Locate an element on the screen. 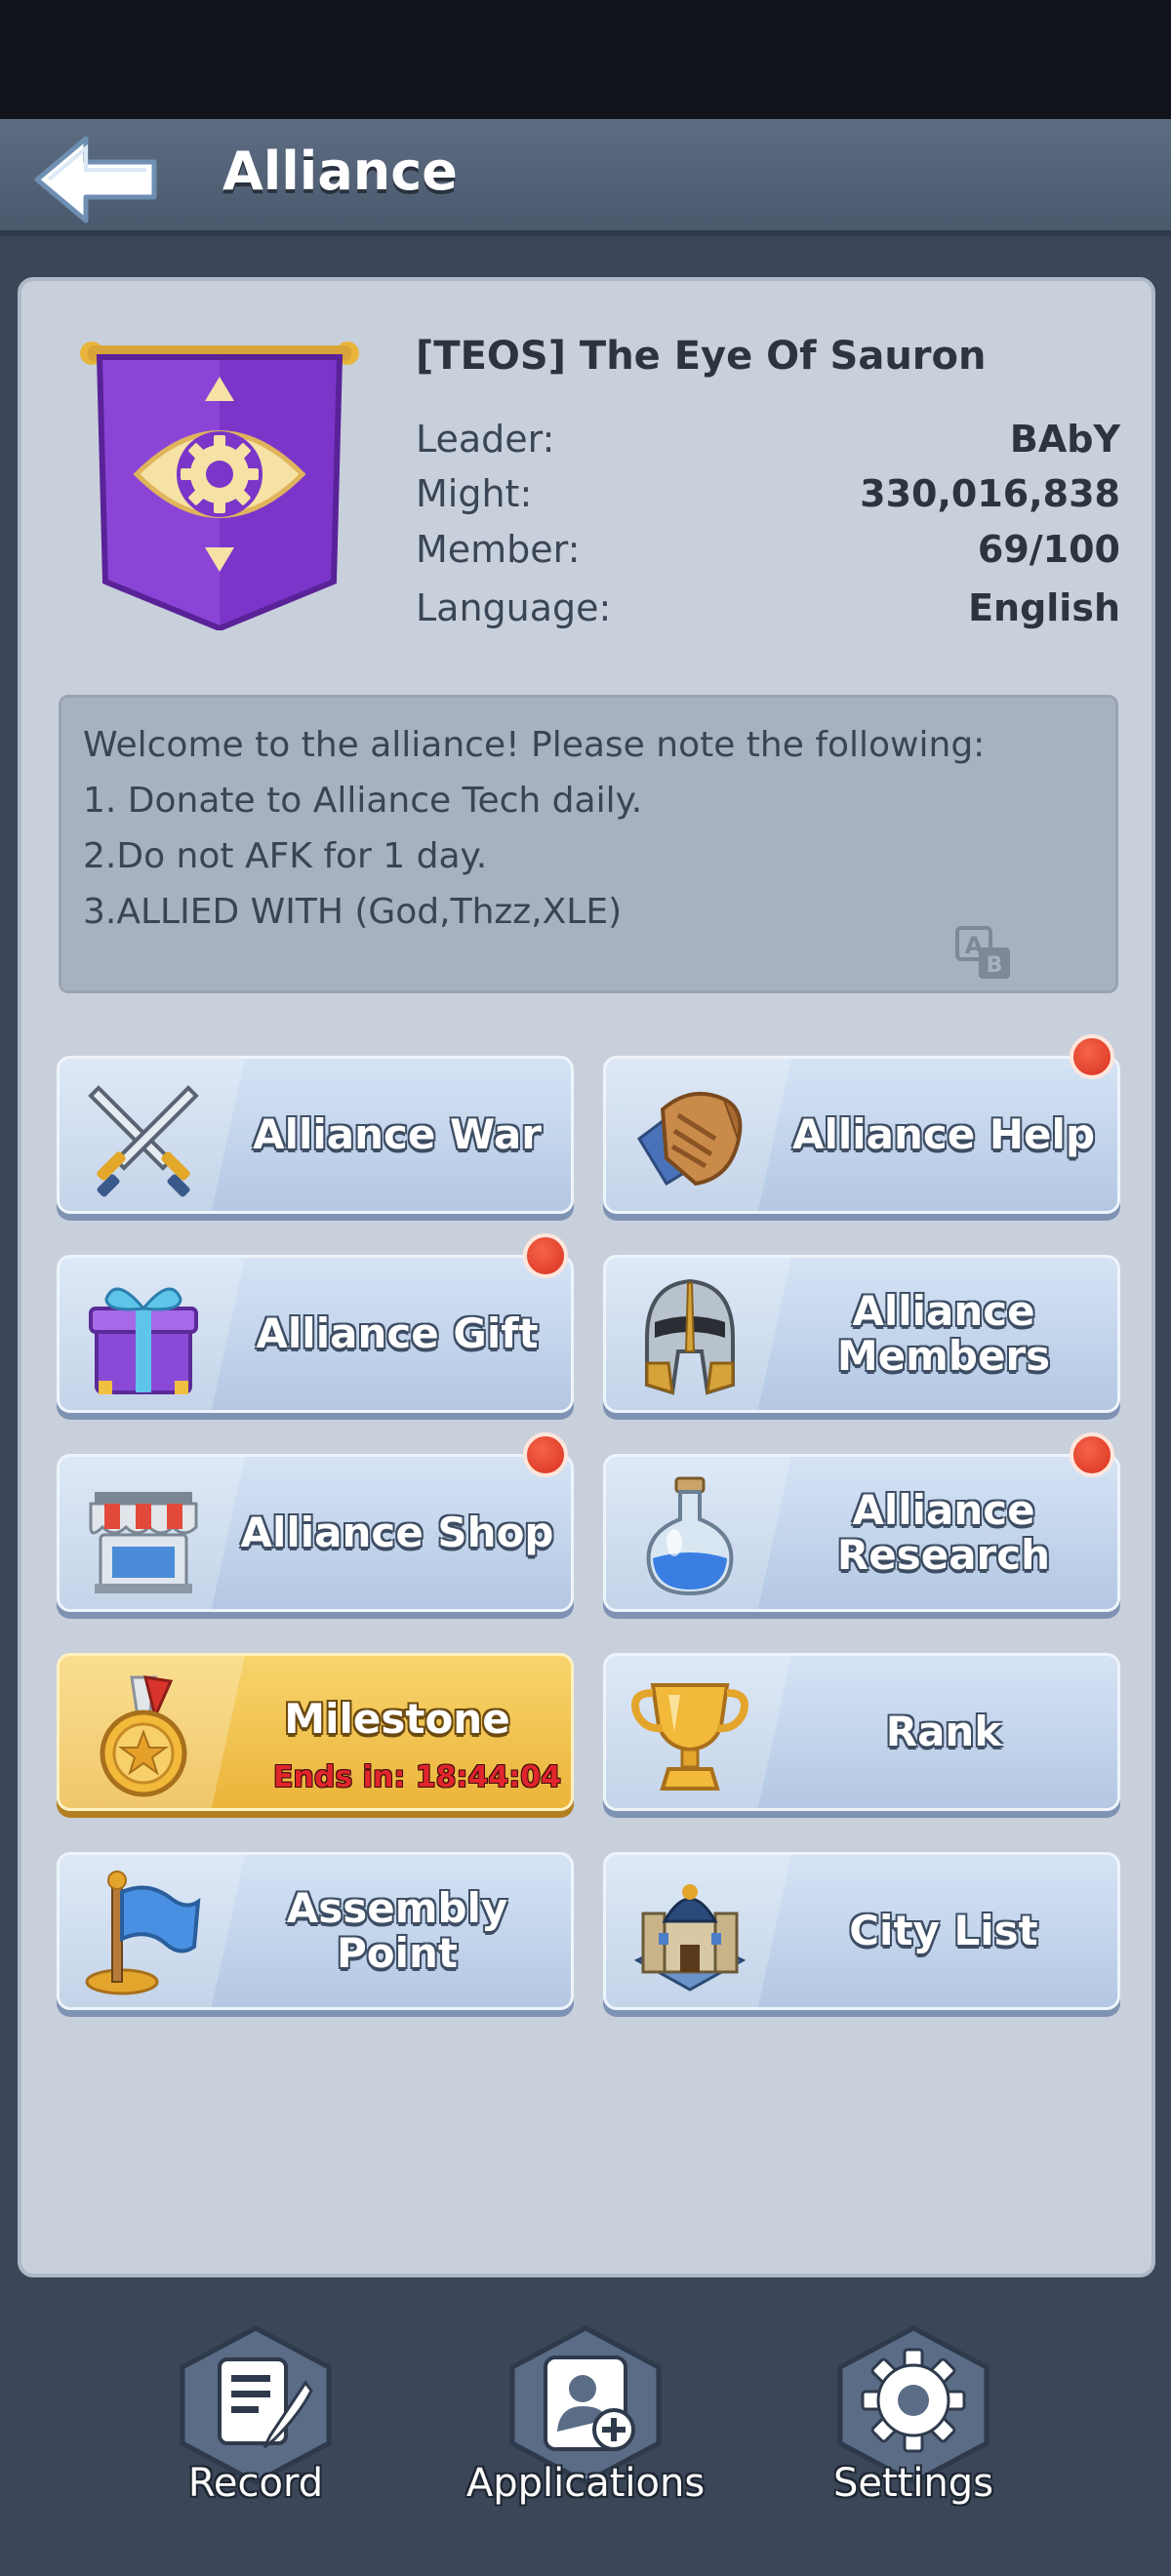  helmet-icon is located at coordinates (690, 1336).